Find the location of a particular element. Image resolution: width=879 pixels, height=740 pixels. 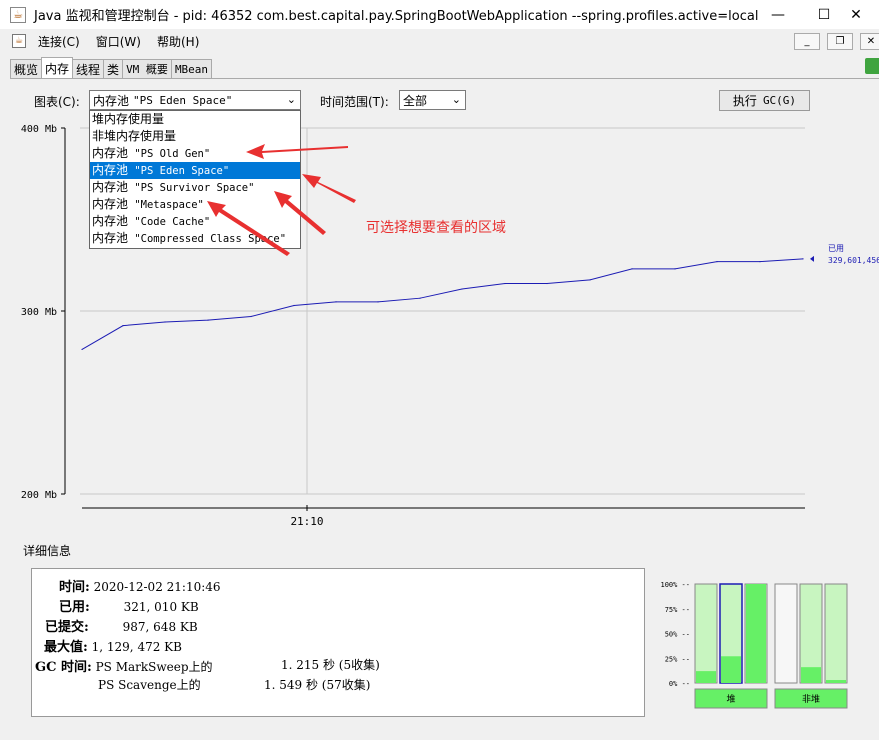

gc-collector-time-1: 1. 549 秒 (57收集) is located at coordinates (317, 685).